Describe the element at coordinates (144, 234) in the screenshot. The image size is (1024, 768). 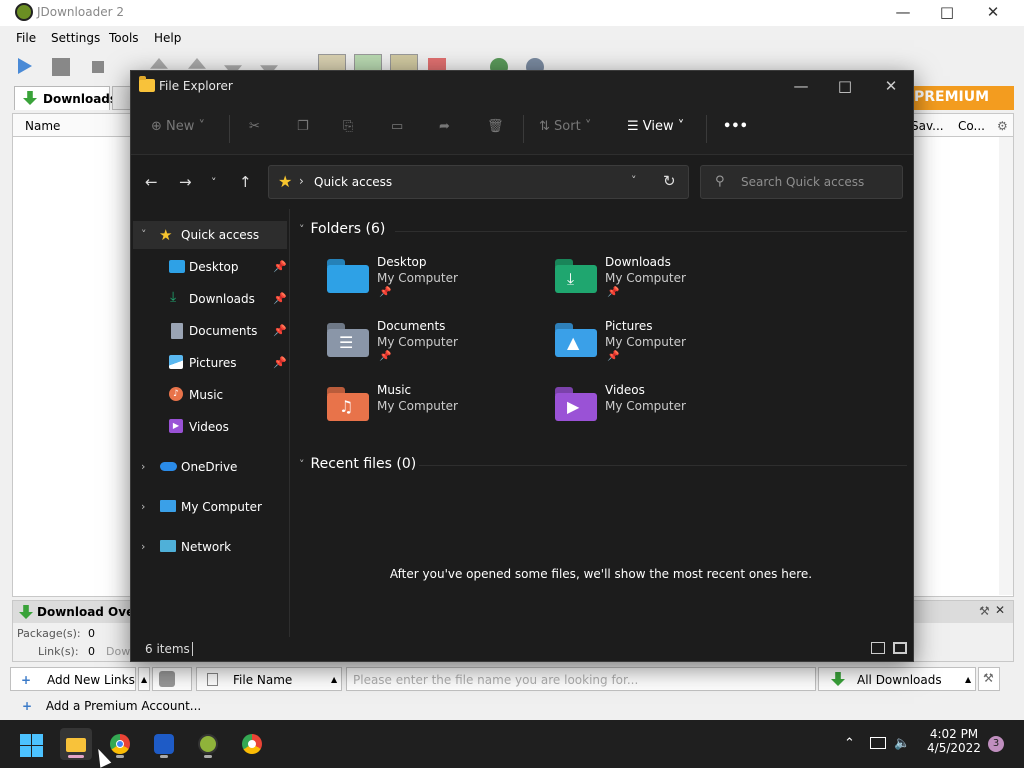
I see `expand-chevron-icon: ˅` at that location.